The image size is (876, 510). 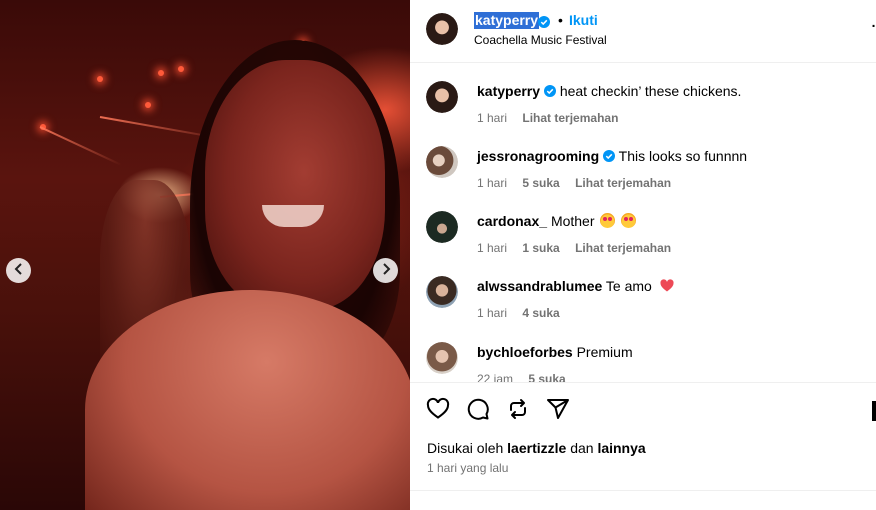 What do you see at coordinates (512, 221) in the screenshot?
I see `commenter-username: cardonax_` at bounding box center [512, 221].